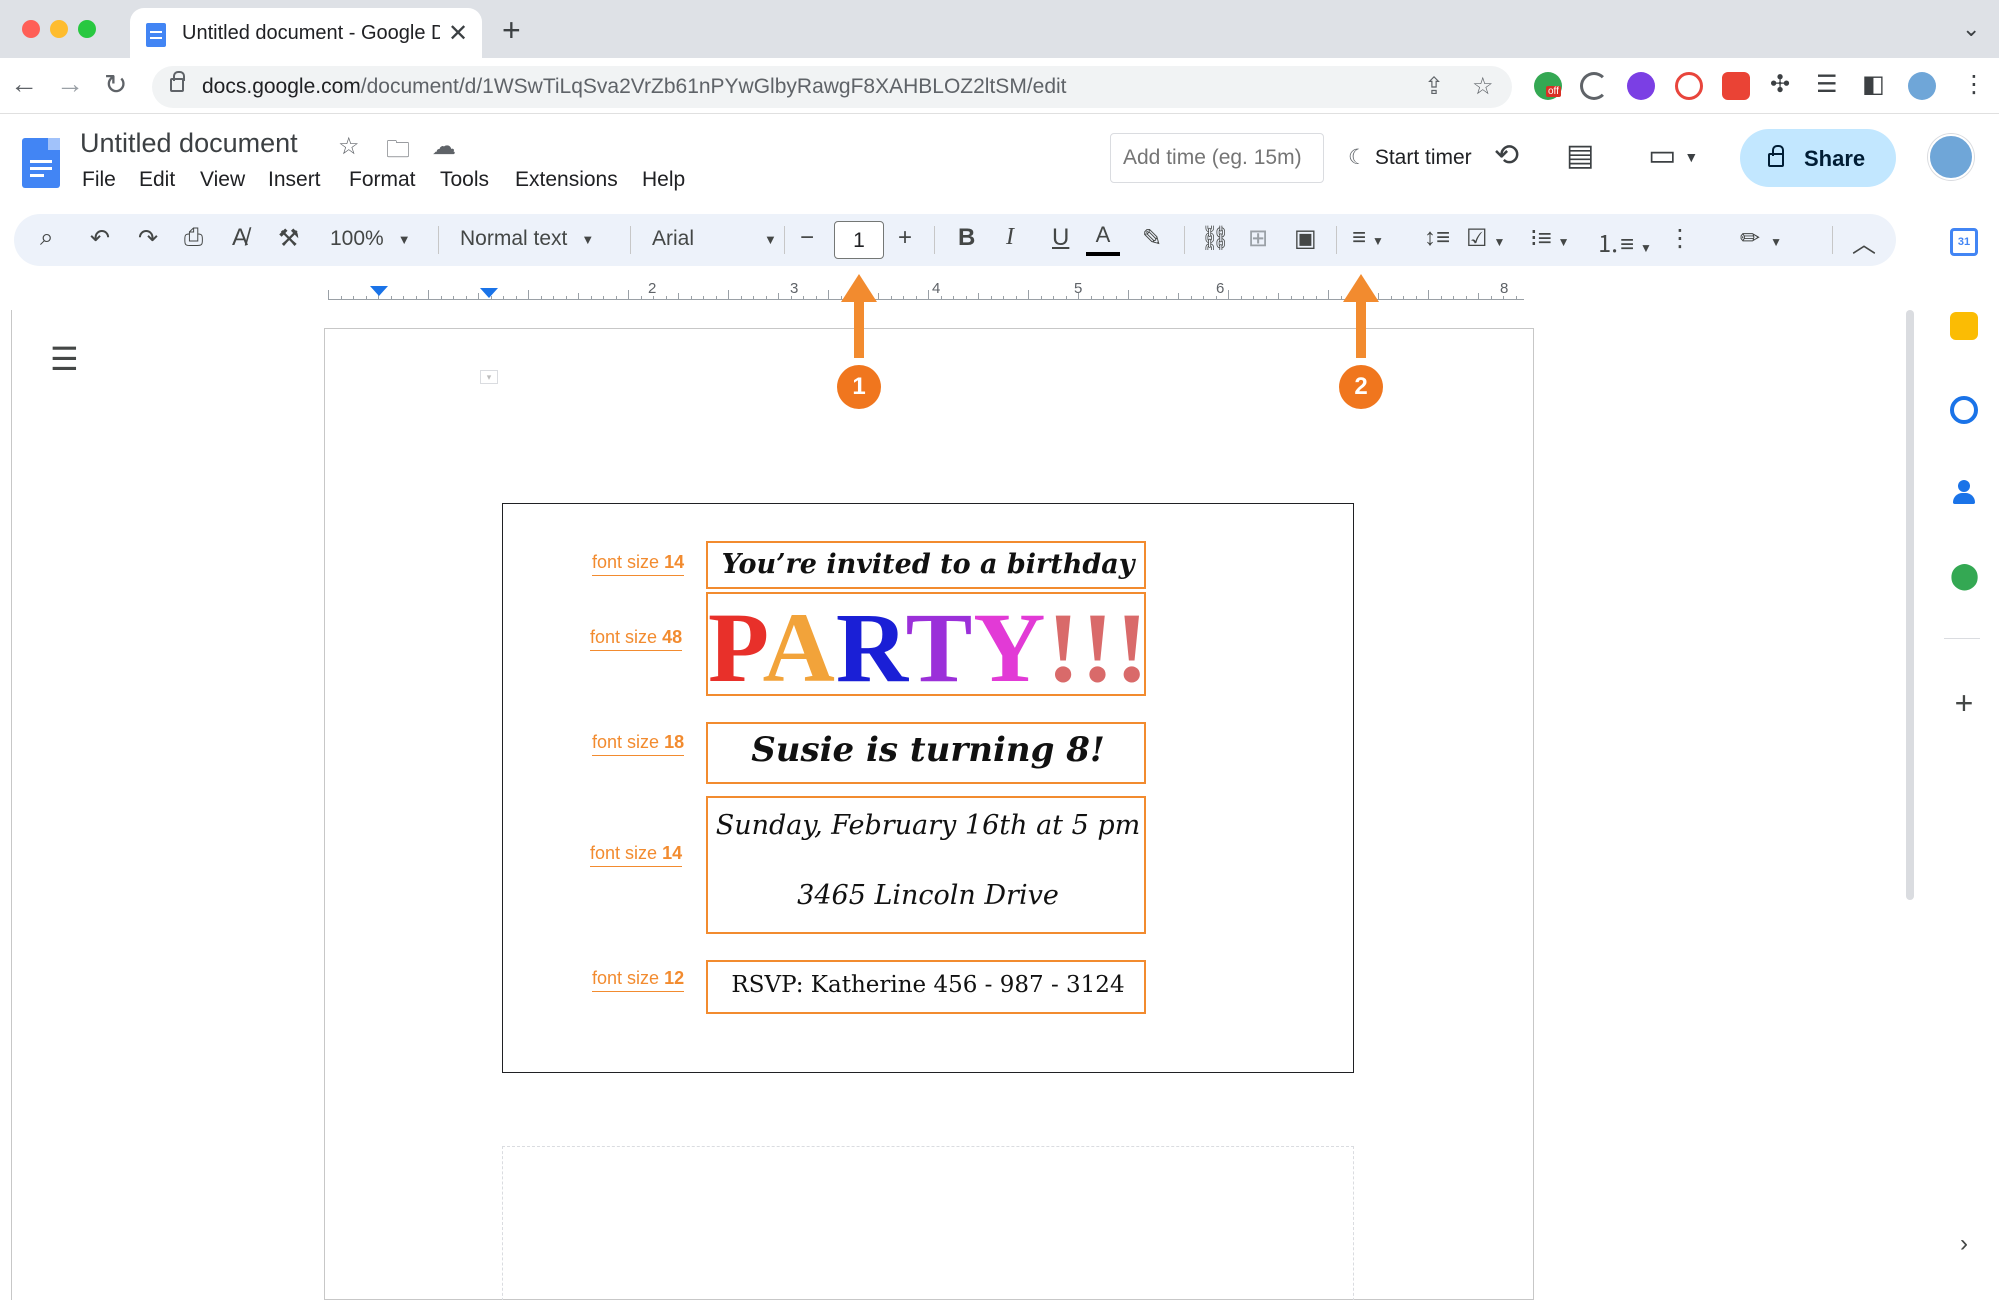 The height and width of the screenshot is (1300, 1999). Describe the element at coordinates (1152, 238) in the screenshot. I see `highlight-color-icon: ✎` at that location.